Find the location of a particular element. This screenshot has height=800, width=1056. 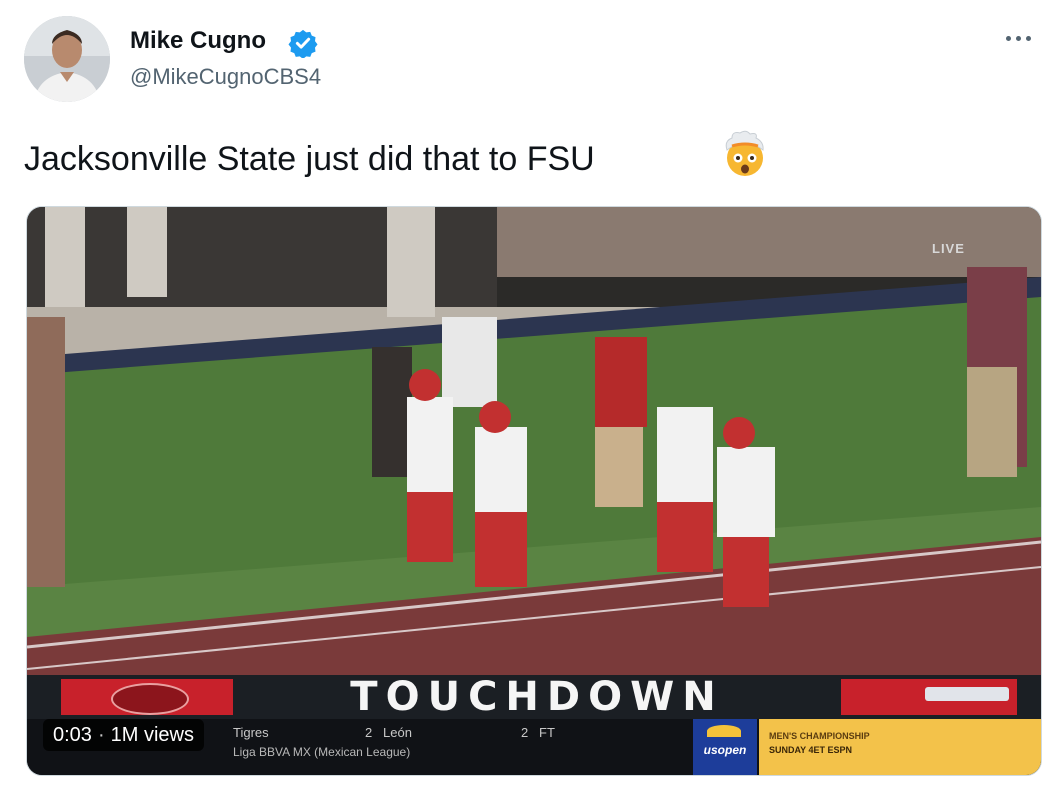

ticker-team1: Tigres is located at coordinates (251, 732).